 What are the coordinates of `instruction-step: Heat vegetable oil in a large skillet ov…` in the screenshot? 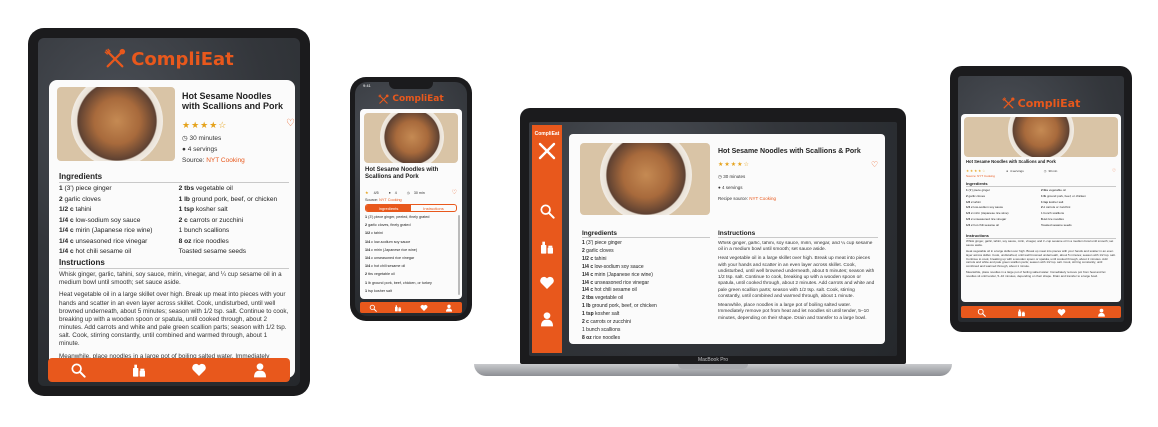 It's located at (174, 319).